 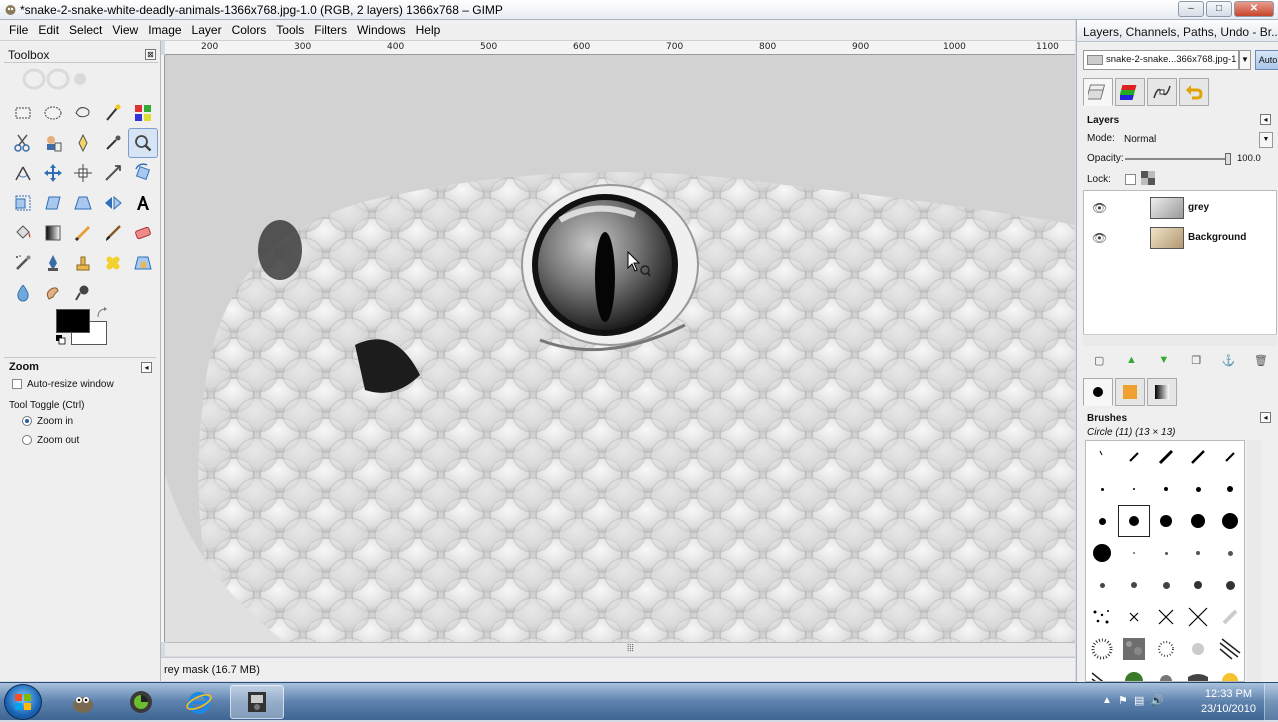 I want to click on paths-tab-icon, so click(x=1162, y=92).